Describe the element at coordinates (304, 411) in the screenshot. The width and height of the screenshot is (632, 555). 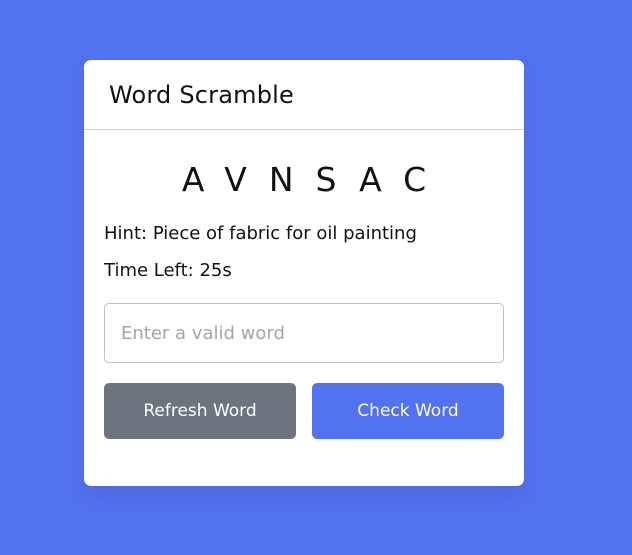
I see `action-buttons: Refresh Word Check Word` at that location.